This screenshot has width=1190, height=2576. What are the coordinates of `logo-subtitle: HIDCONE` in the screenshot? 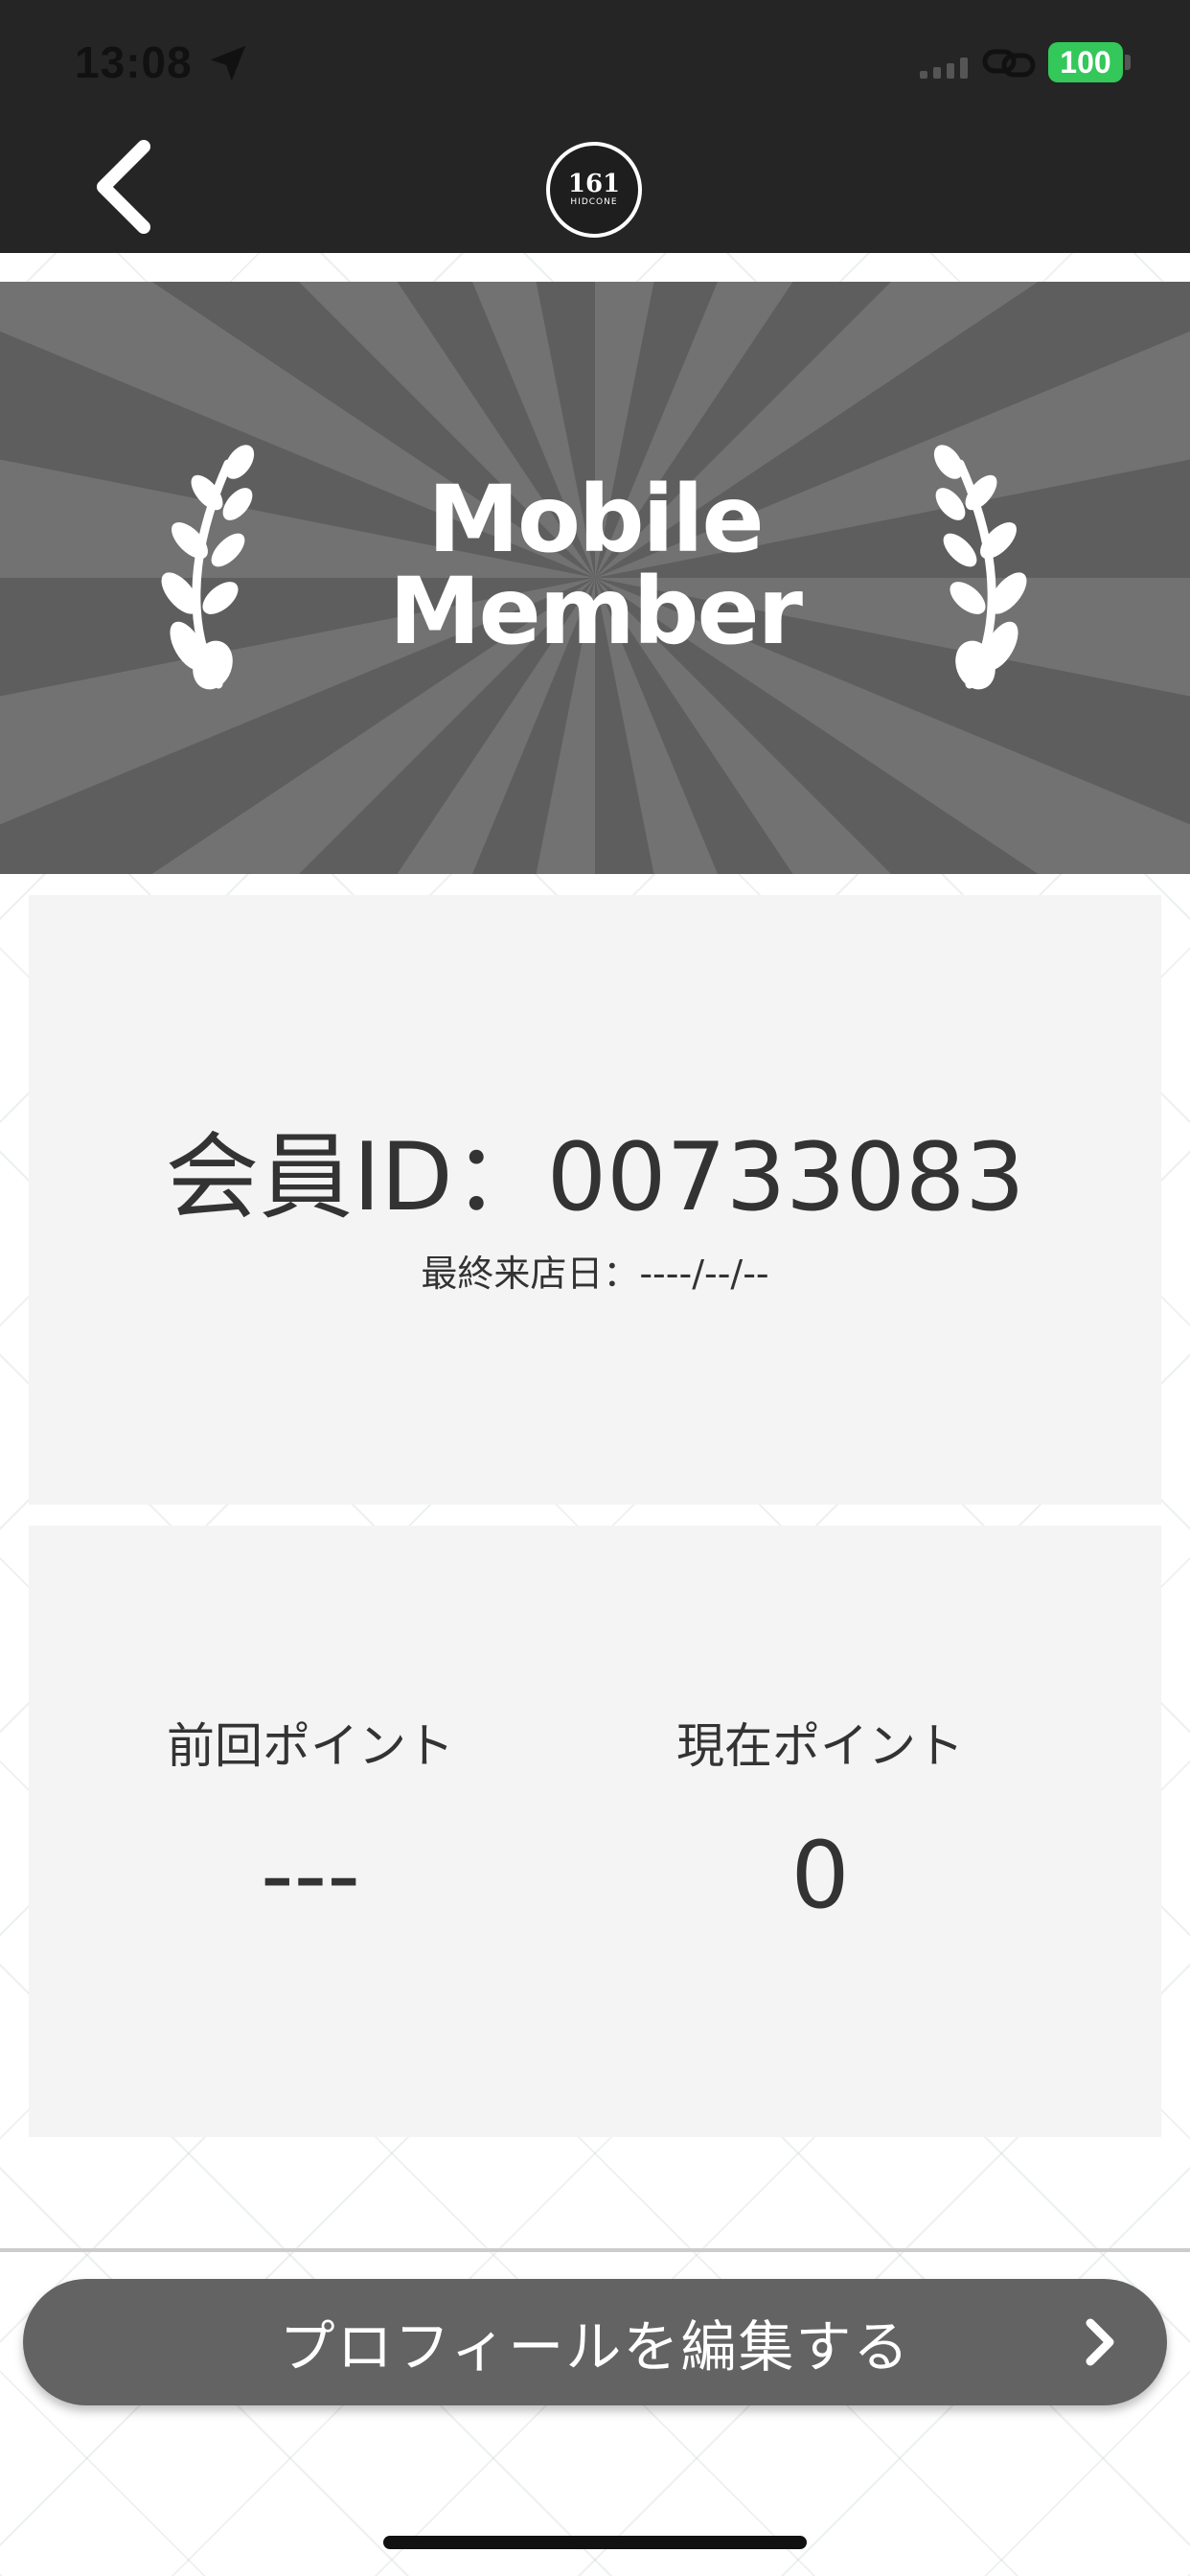 It's located at (594, 202).